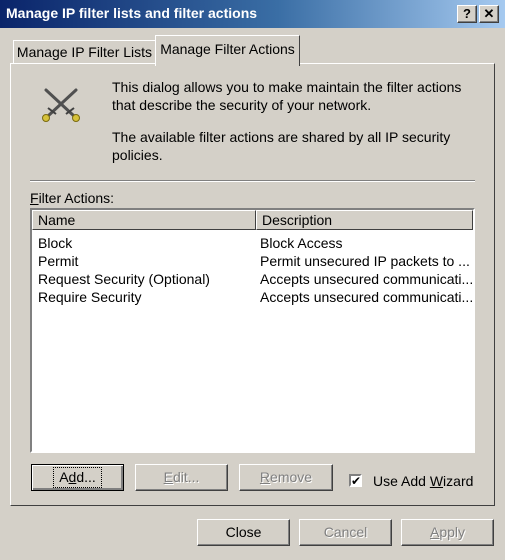 This screenshot has width=505, height=560. Describe the element at coordinates (72, 198) in the screenshot. I see `filter-actions-label: Filter Actions:` at that location.